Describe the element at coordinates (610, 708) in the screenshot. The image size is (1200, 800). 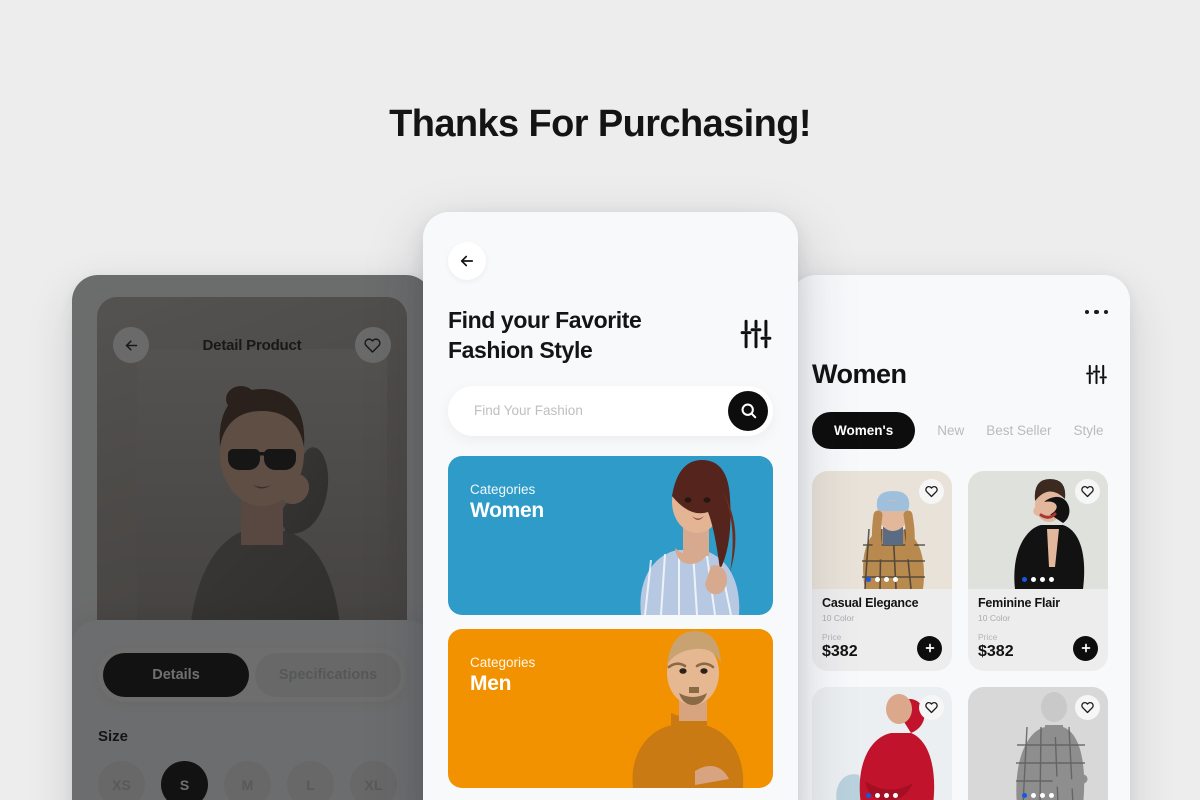
I see `category-card-men: Categories Men` at that location.